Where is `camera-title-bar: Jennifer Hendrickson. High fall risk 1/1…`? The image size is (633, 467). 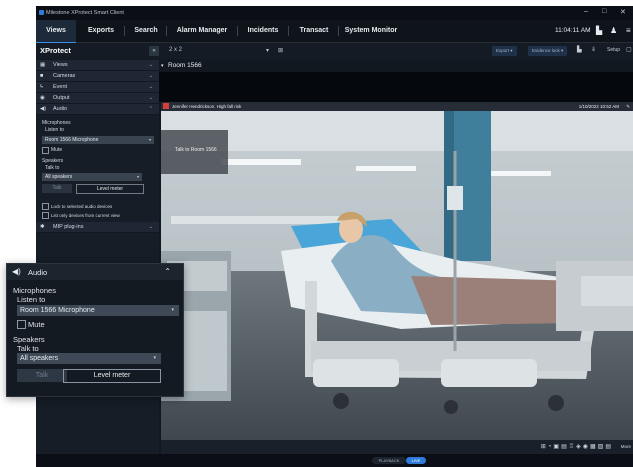 camera-title-bar: Jennifer Hendrickson. High fall risk 1/1… is located at coordinates (397, 106).